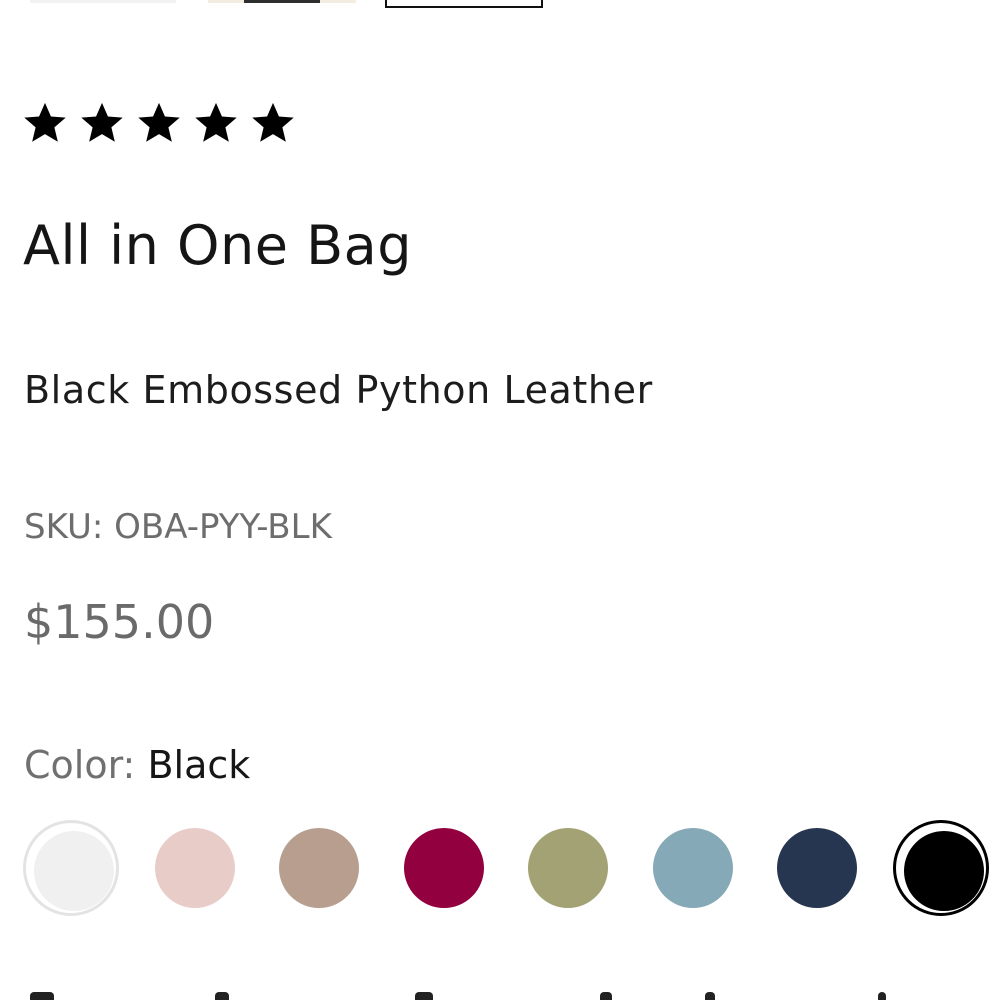 The width and height of the screenshot is (1000, 1000). What do you see at coordinates (80, 765) in the screenshot?
I see `color-label: Color:` at bounding box center [80, 765].